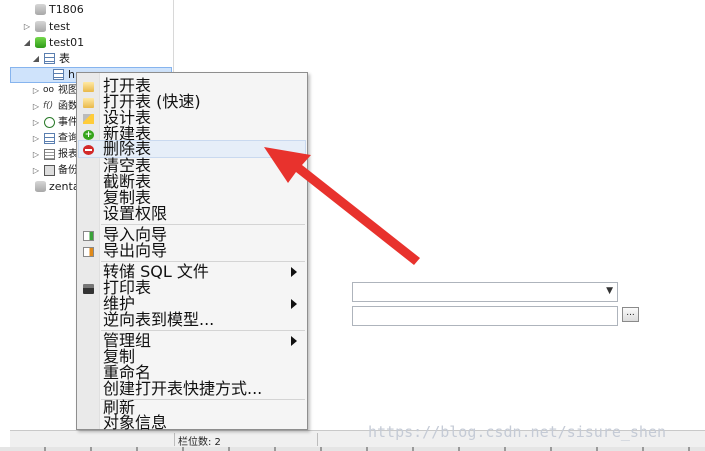 Image resolution: width=705 pixels, height=451 pixels. I want to click on annotation-arrow-shape, so click(342, 206).